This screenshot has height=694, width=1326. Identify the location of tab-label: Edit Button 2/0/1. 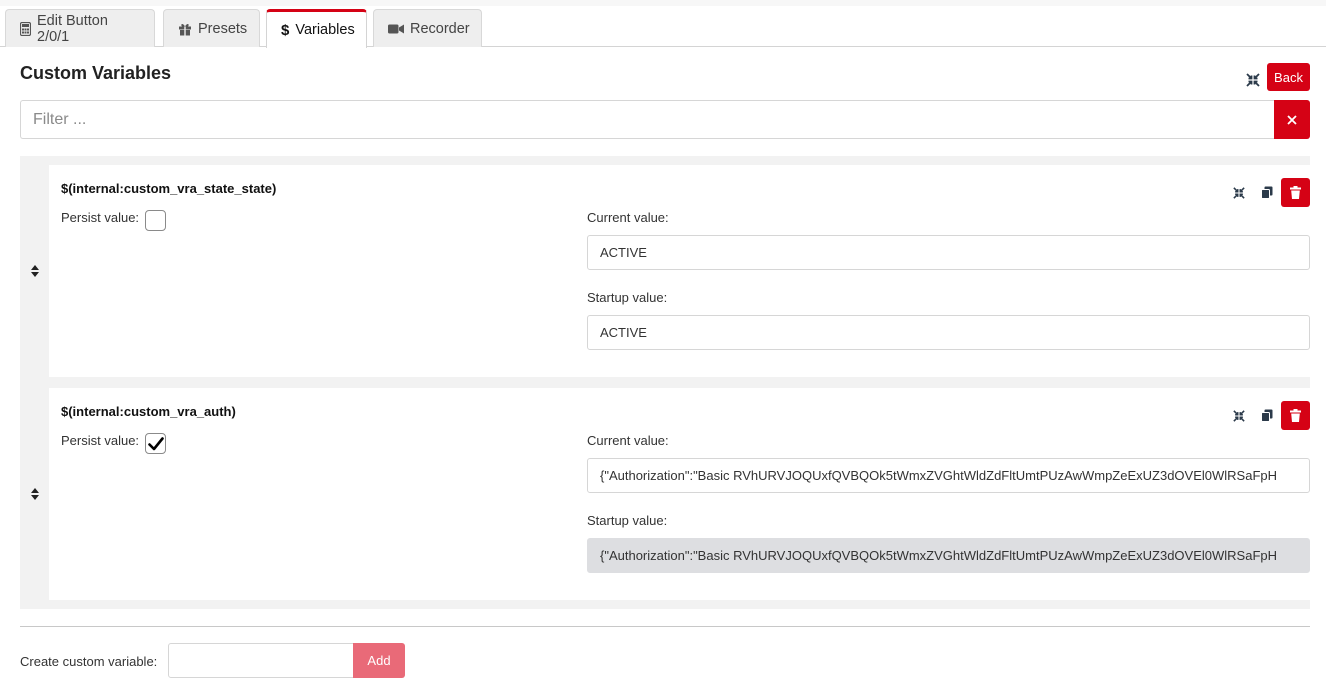
(72, 28).